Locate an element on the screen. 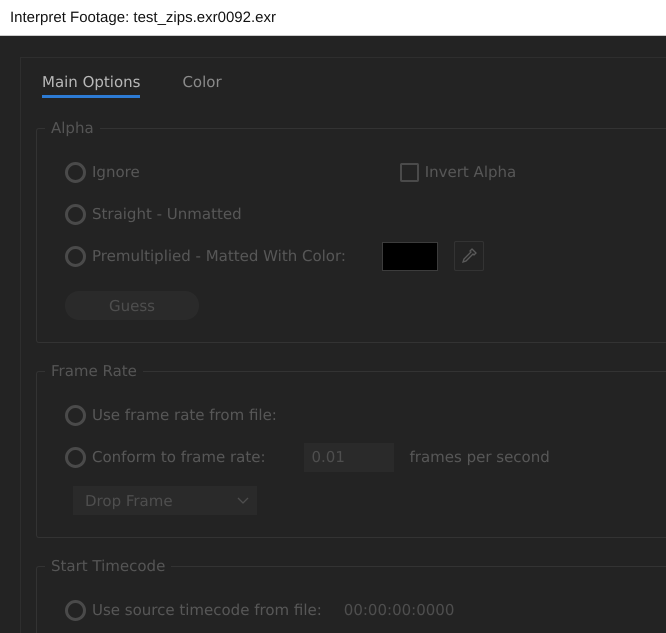 This screenshot has width=666, height=633. eyedropper-button is located at coordinates (469, 256).